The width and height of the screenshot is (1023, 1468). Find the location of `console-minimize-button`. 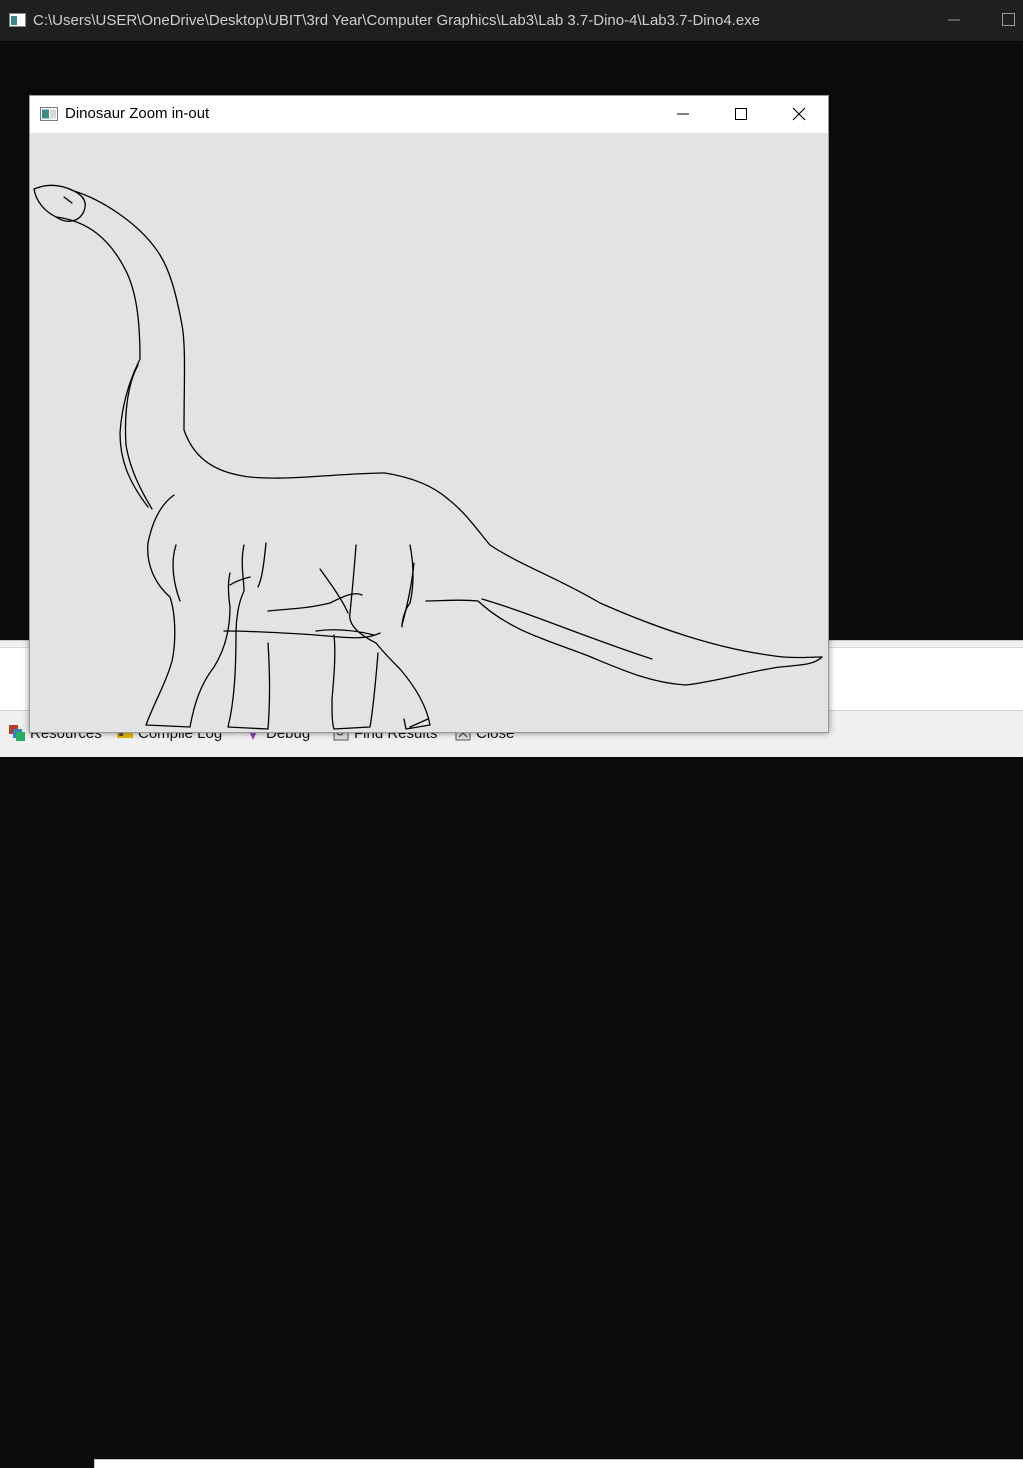

console-minimize-button is located at coordinates (954, 20).